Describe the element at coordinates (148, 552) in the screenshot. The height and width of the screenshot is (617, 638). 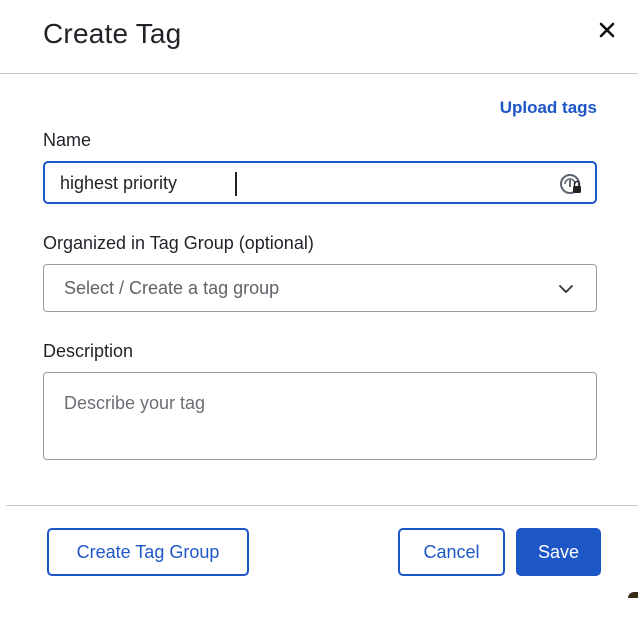
I see `create-tag-group-button: Create Tag Group` at that location.